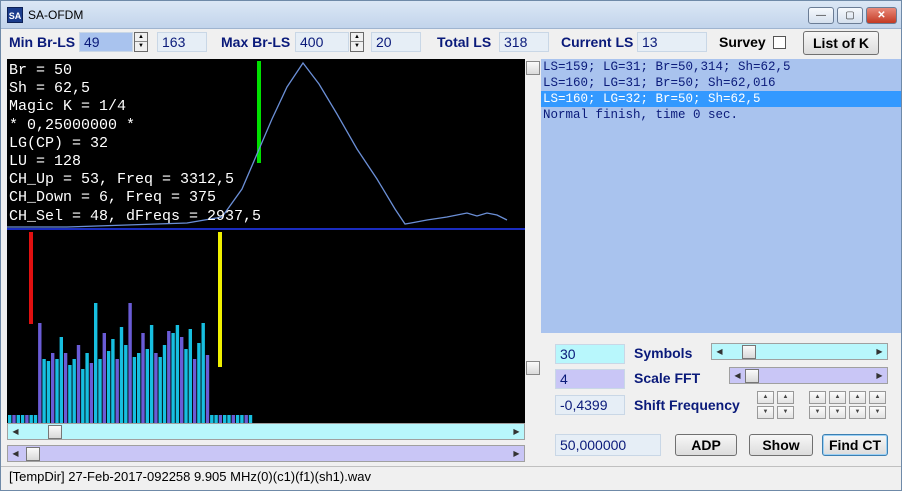 The width and height of the screenshot is (902, 491). What do you see at coordinates (266, 431) in the screenshot?
I see `plot-scrollbar: ◀ ▶` at bounding box center [266, 431].